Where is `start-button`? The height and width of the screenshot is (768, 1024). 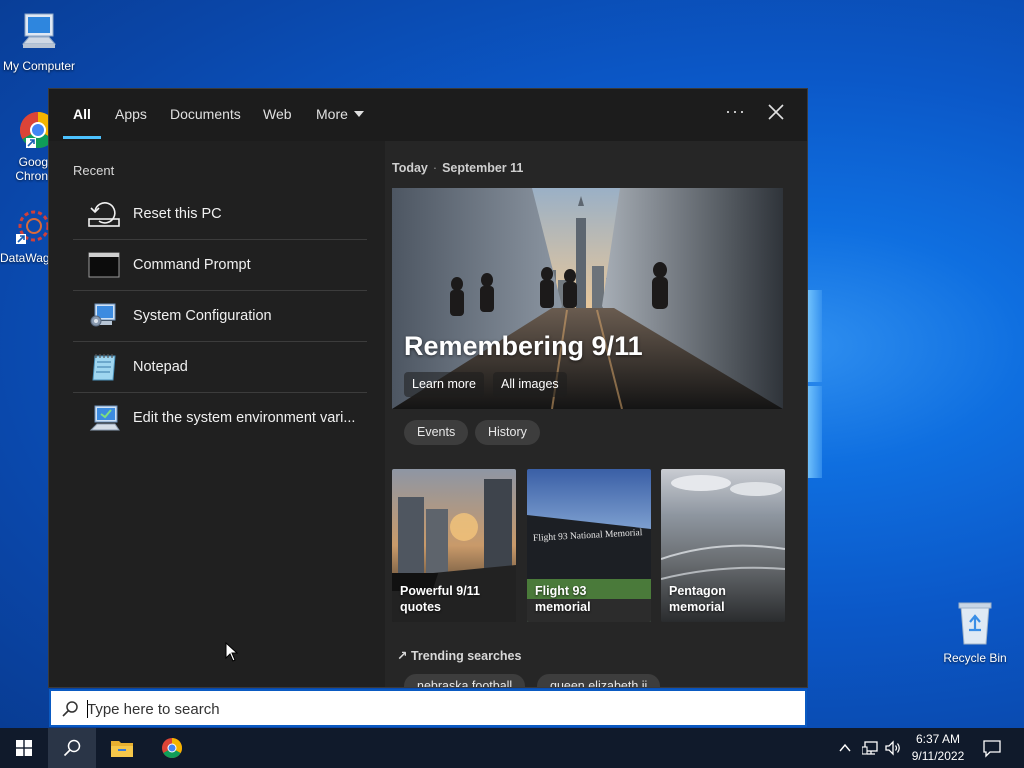 start-button is located at coordinates (24, 748).